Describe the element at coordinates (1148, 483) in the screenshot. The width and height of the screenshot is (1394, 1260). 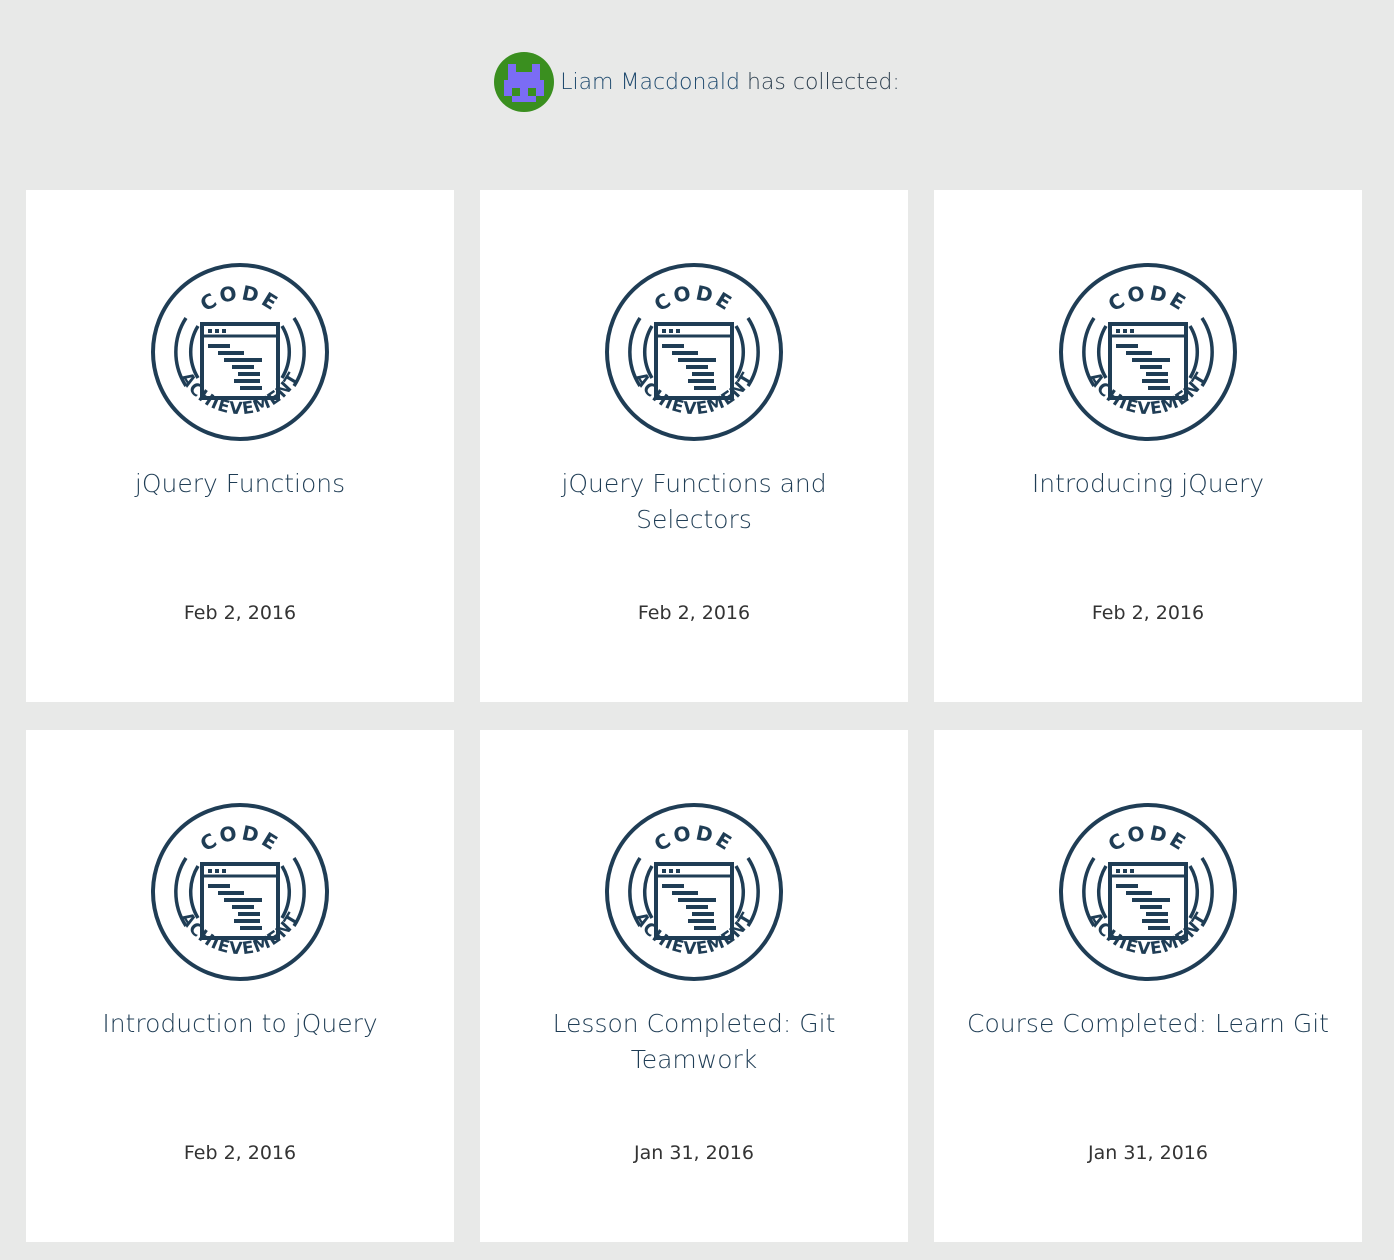
I see `achievement-title: Introducing jQuery` at that location.